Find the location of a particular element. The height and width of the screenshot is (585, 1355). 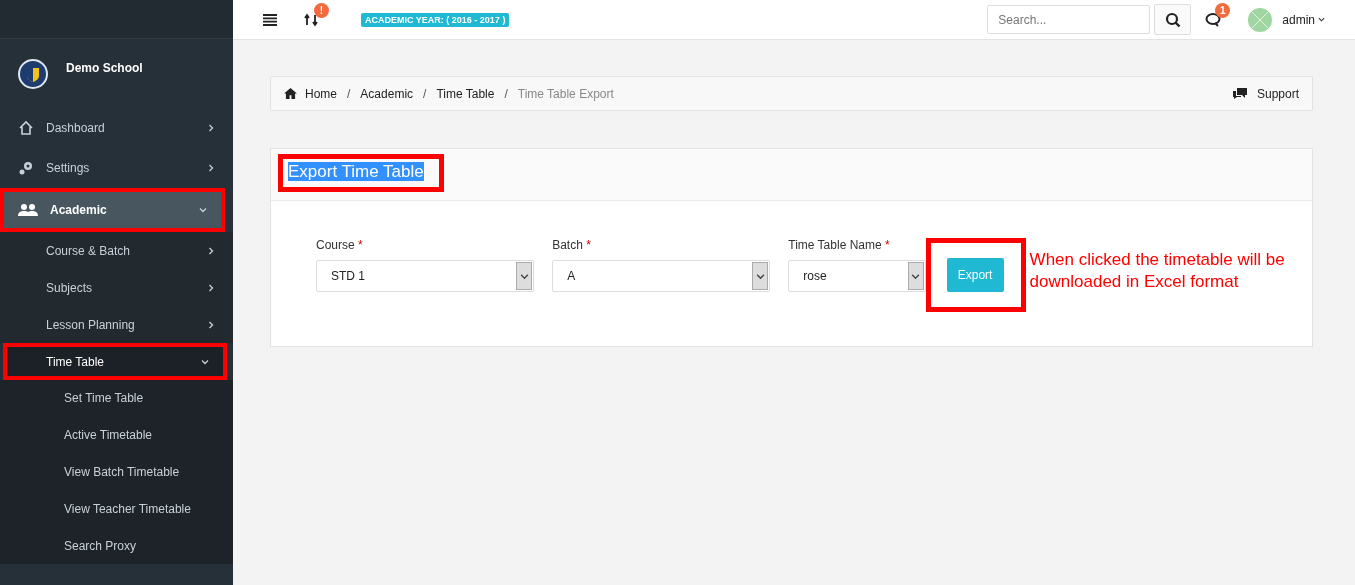

search-button is located at coordinates (1173, 19).